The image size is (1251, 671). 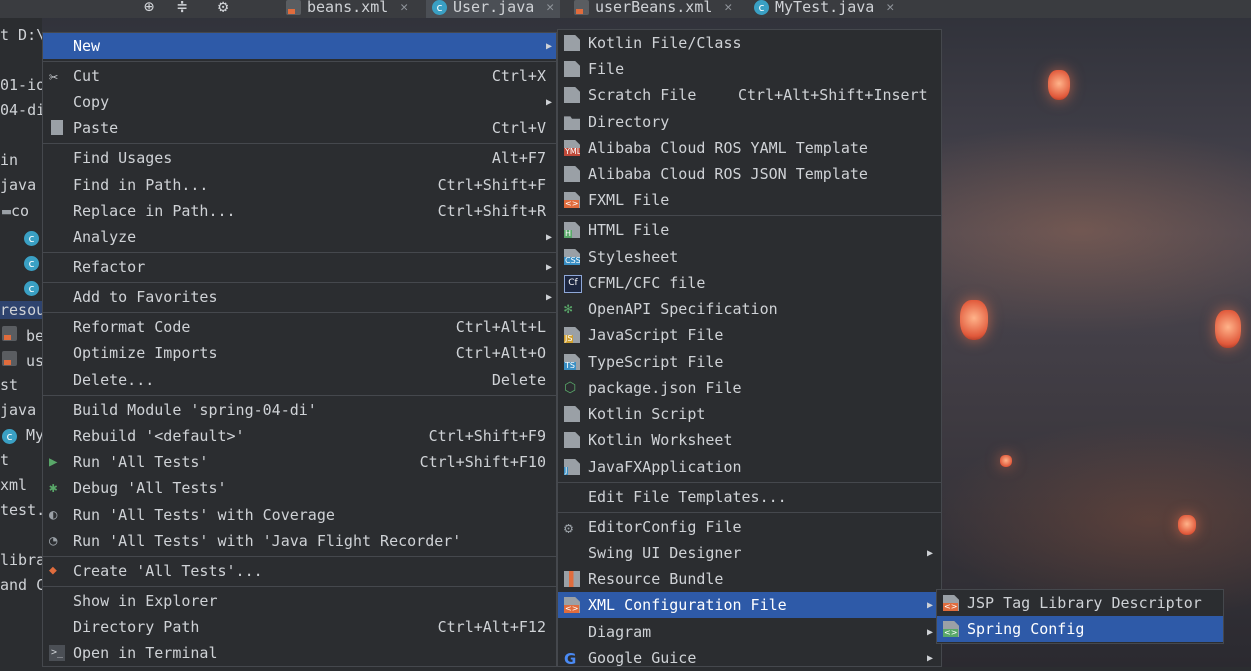 What do you see at coordinates (749, 388) in the screenshot?
I see `menu-item-package-json: ⬡ package.json File` at bounding box center [749, 388].